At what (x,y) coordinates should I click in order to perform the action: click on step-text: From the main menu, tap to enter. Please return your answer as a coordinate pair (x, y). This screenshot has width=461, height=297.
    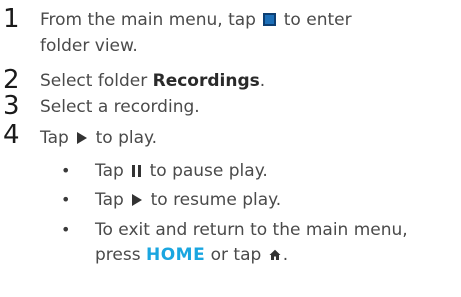
    Looking at the image, I should click on (196, 20).